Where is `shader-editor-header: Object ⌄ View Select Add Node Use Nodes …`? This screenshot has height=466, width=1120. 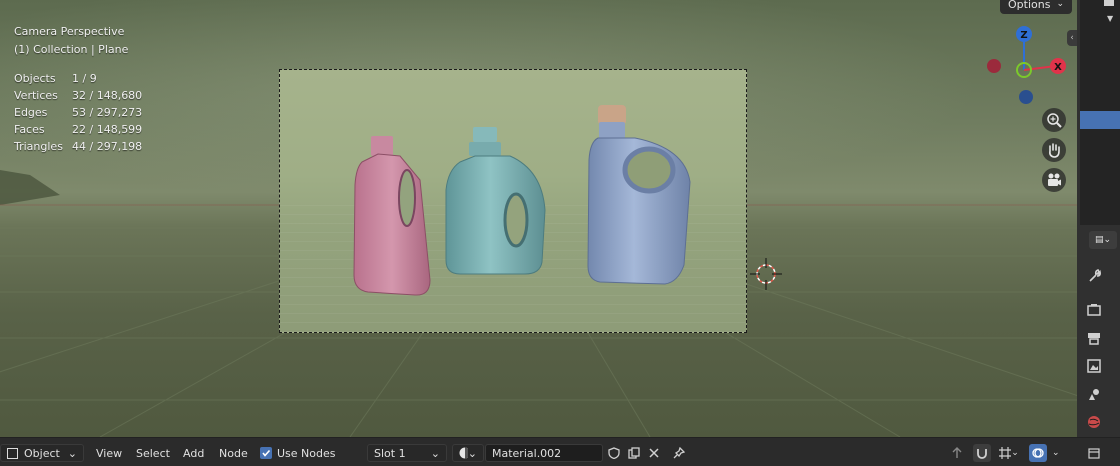 shader-editor-header: Object ⌄ View Select Add Node Use Nodes … is located at coordinates (560, 451).